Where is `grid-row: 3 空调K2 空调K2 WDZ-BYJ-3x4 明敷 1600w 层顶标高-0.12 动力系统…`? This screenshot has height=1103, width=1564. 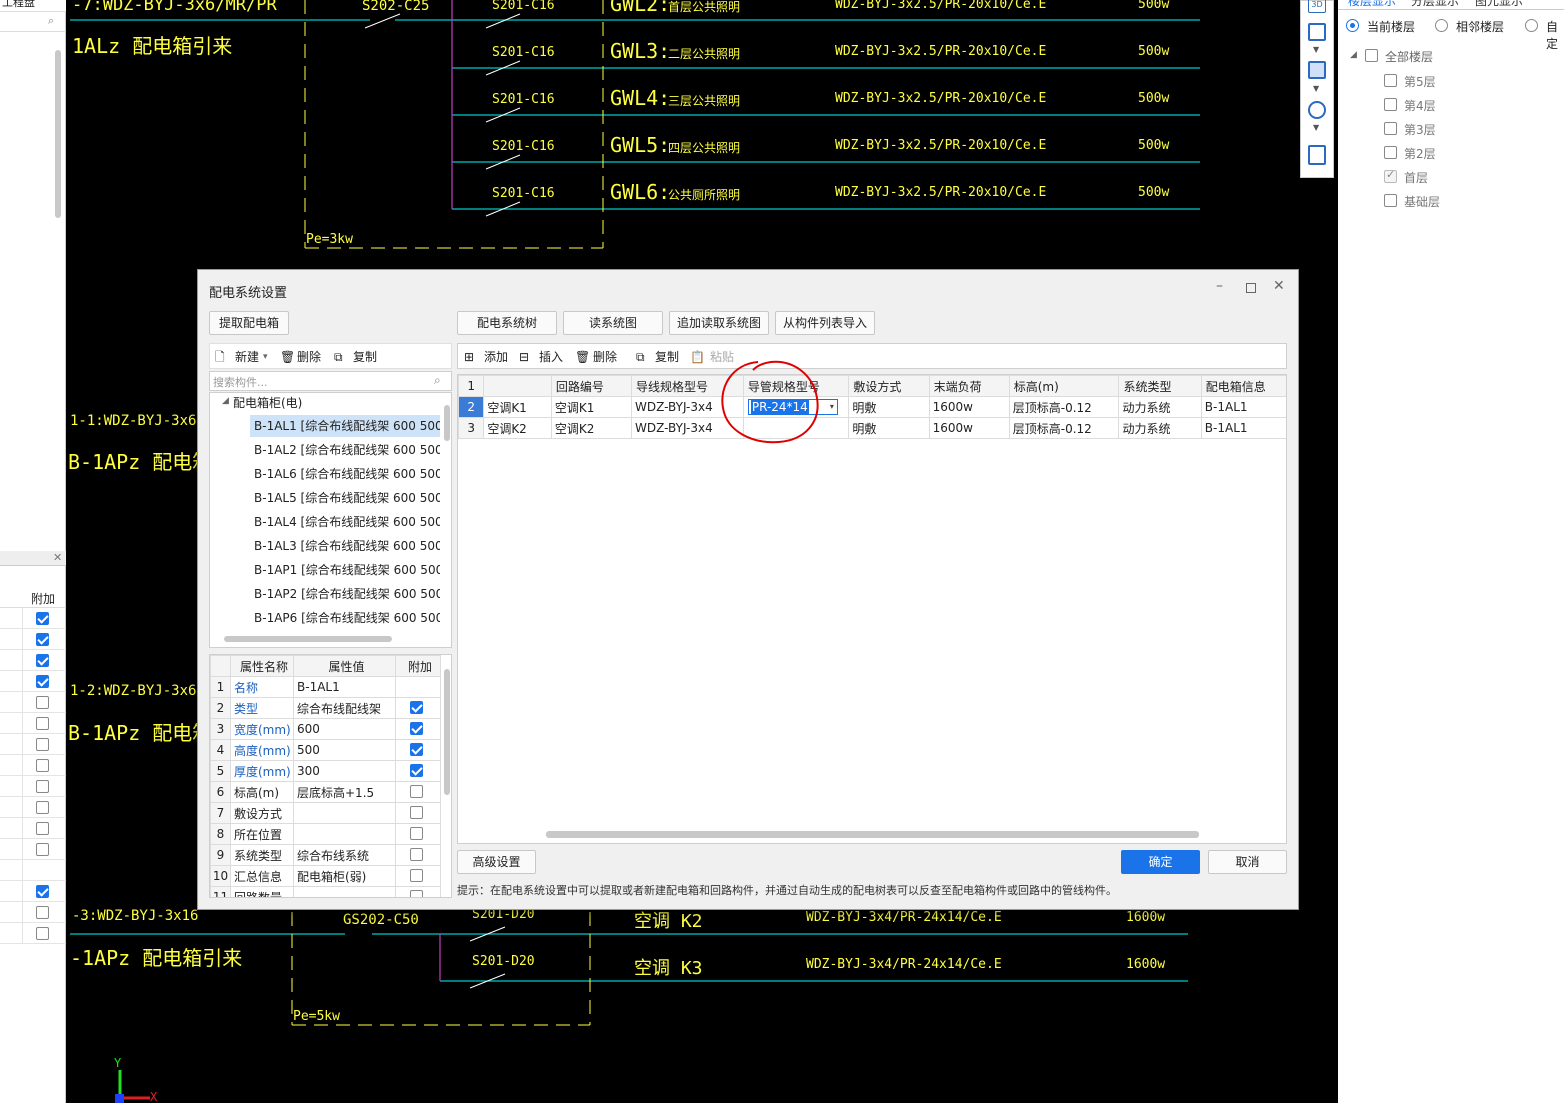 grid-row: 3 空调K2 空调K2 WDZ-BYJ-3x4 明敷 1600w 层顶标高-0.12 动力系统… is located at coordinates (872, 428).